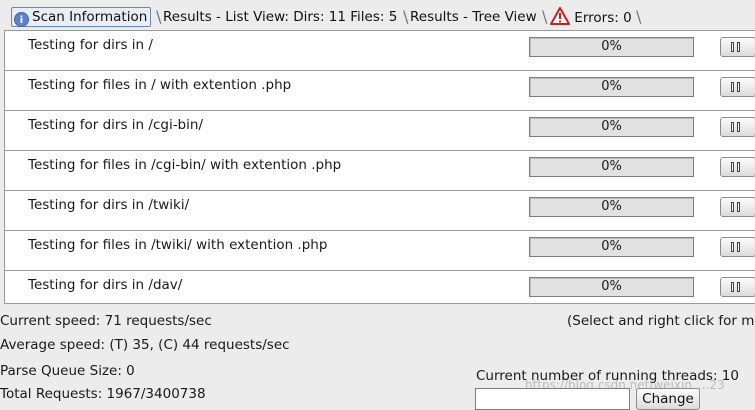 This screenshot has width=755, height=410. What do you see at coordinates (380, 287) in the screenshot?
I see `scan-task-row: Testing for dirs in /dav/ 0%` at bounding box center [380, 287].